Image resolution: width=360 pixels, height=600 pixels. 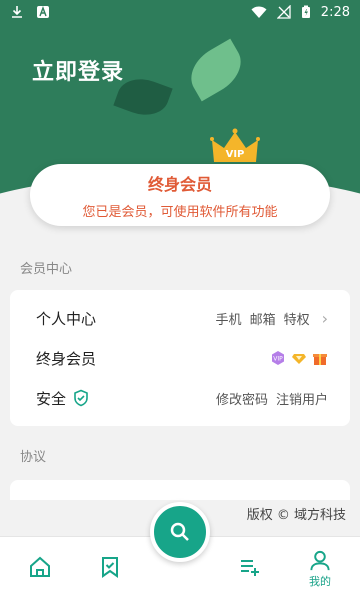 What do you see at coordinates (272, 398) in the screenshot?
I see `row-right: 修改密码 注销用户` at bounding box center [272, 398].